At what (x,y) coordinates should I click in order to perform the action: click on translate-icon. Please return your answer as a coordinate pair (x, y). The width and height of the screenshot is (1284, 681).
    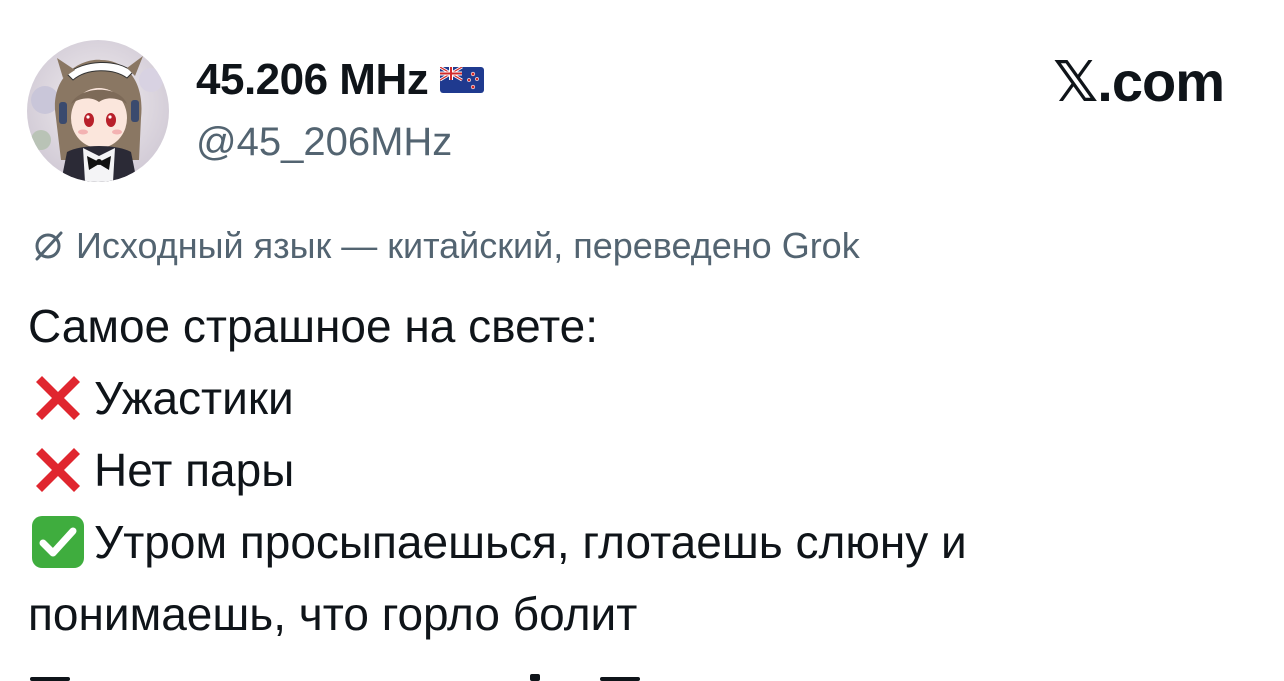
    Looking at the image, I should click on (49, 246).